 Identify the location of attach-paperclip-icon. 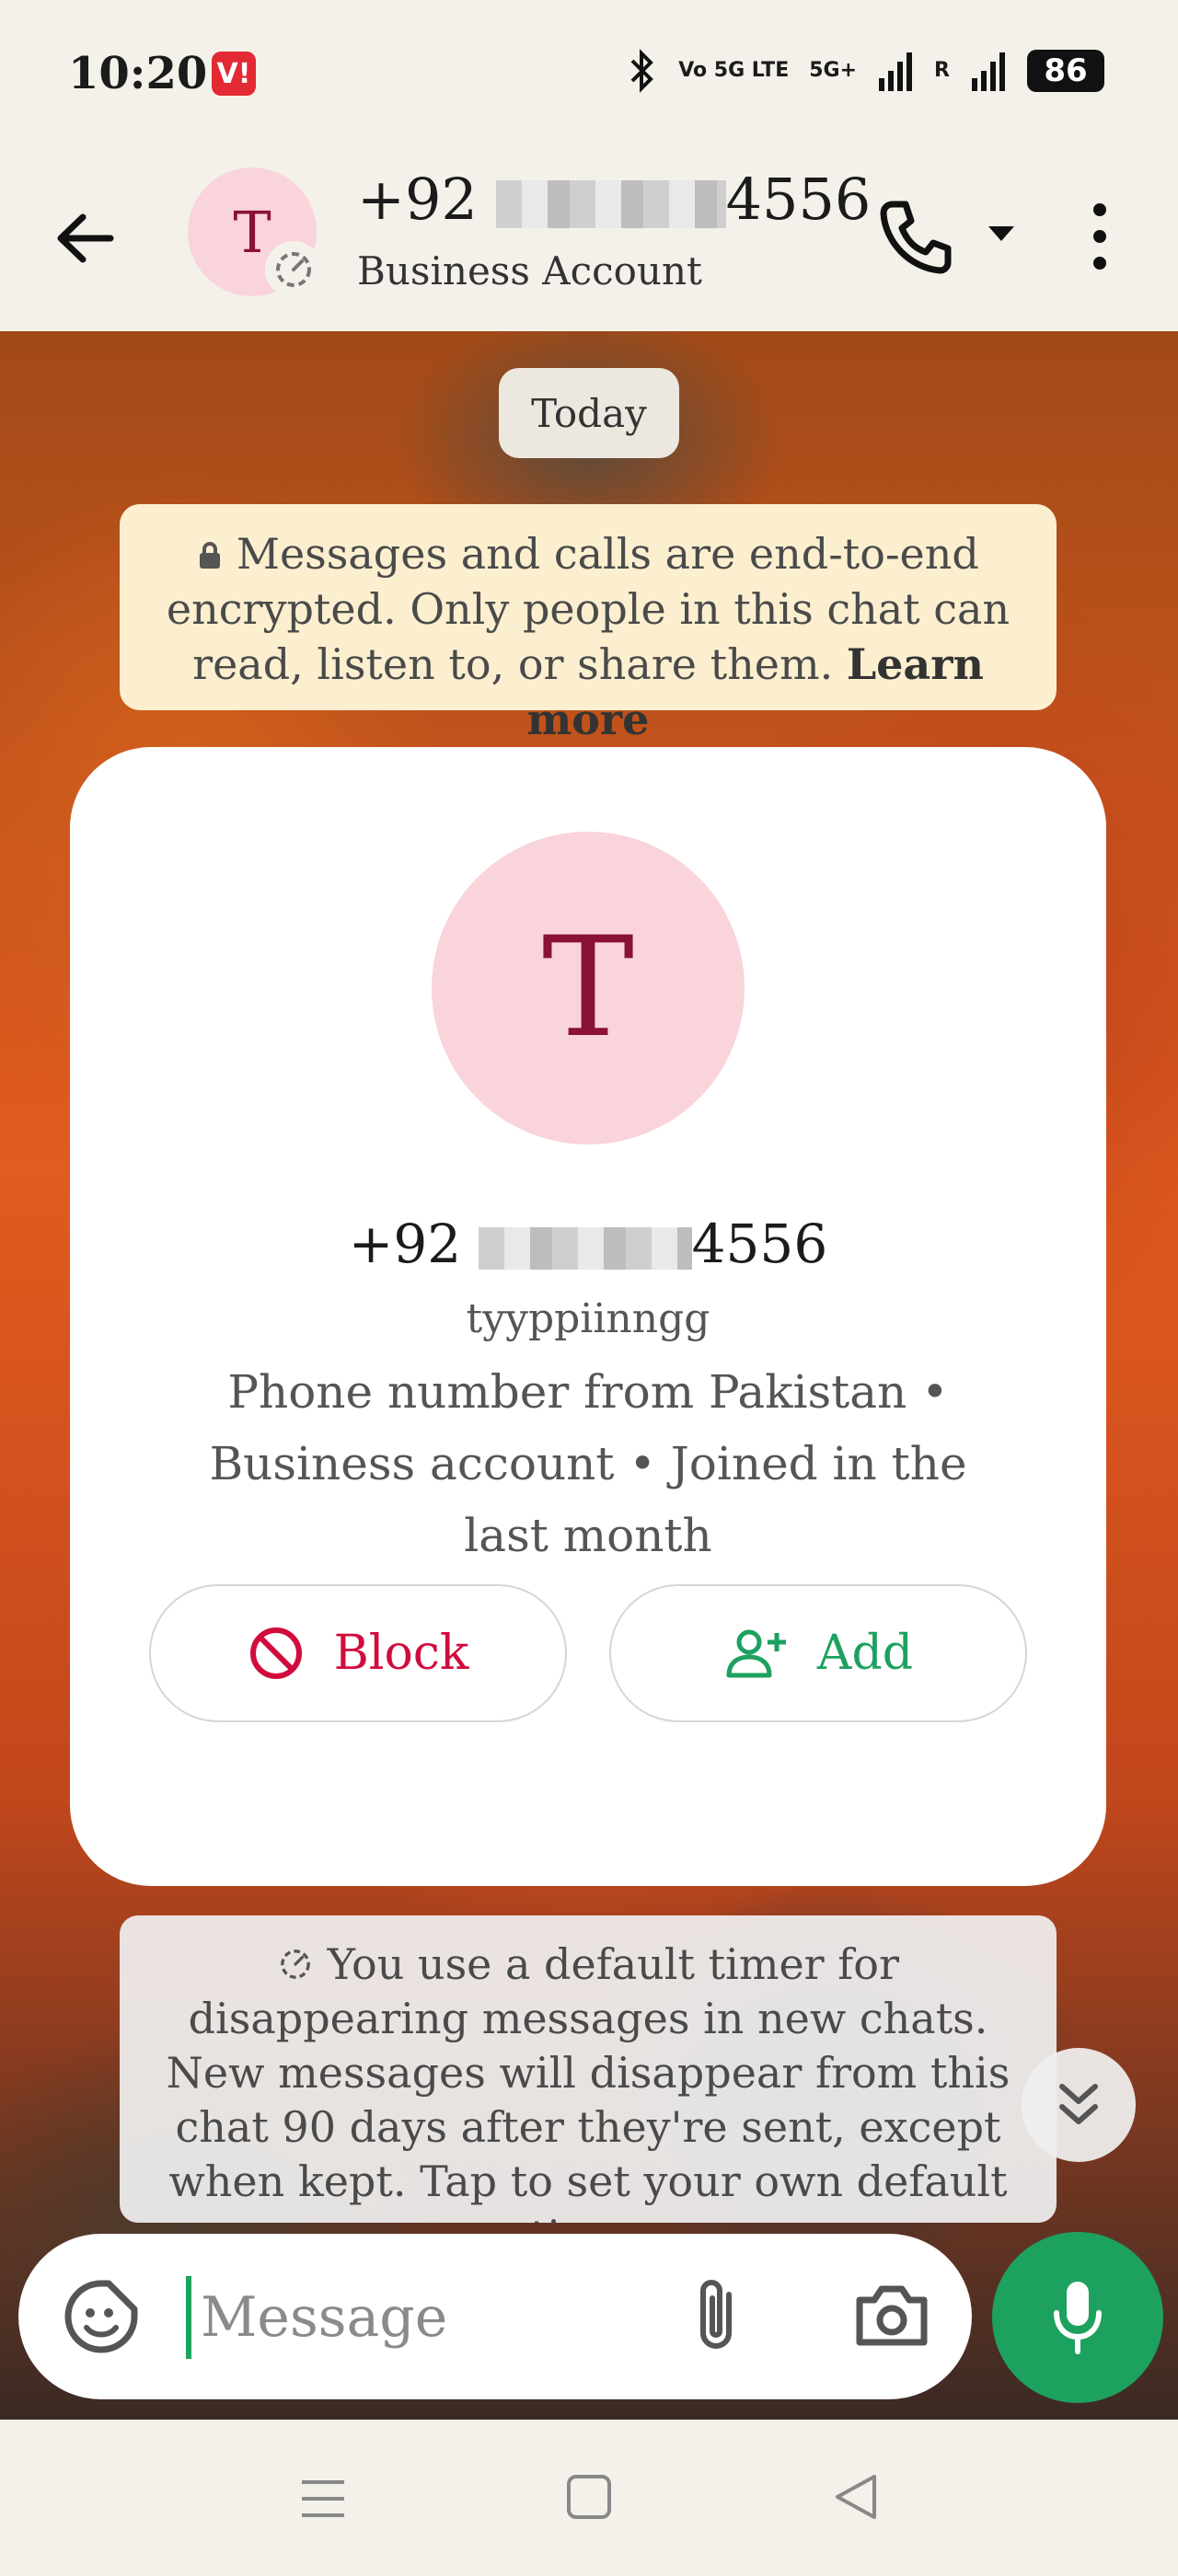
(718, 2315).